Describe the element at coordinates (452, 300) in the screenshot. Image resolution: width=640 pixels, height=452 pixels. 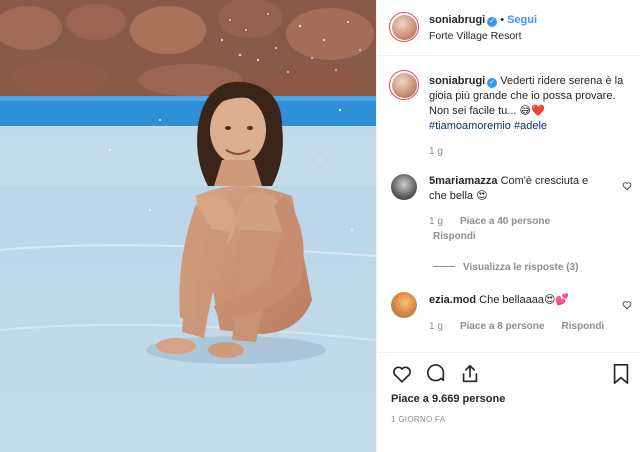
I see `comment-username: ezia.mod` at that location.